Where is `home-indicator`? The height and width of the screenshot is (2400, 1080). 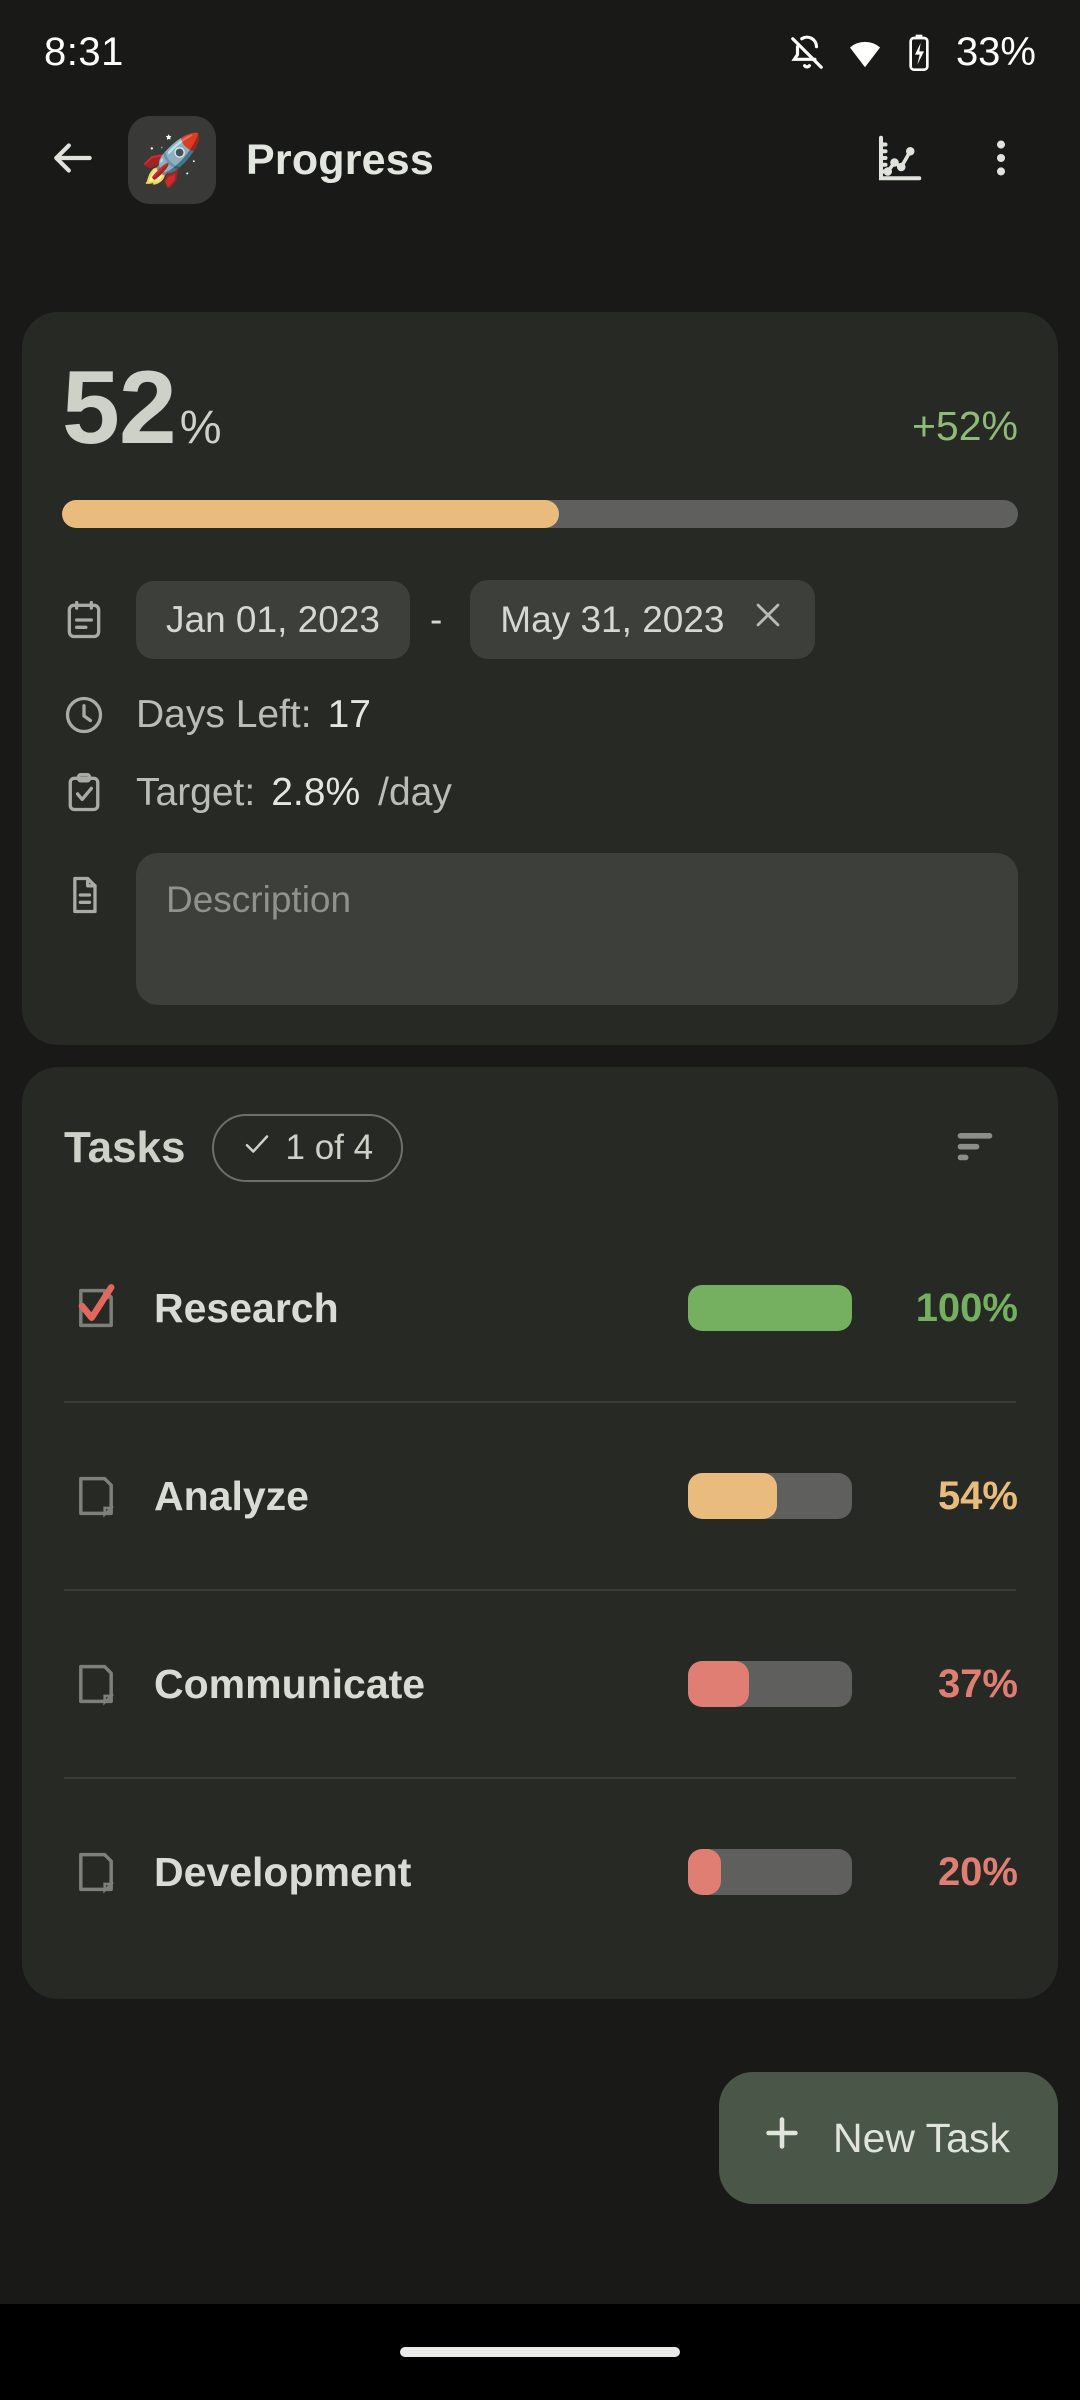 home-indicator is located at coordinates (540, 2352).